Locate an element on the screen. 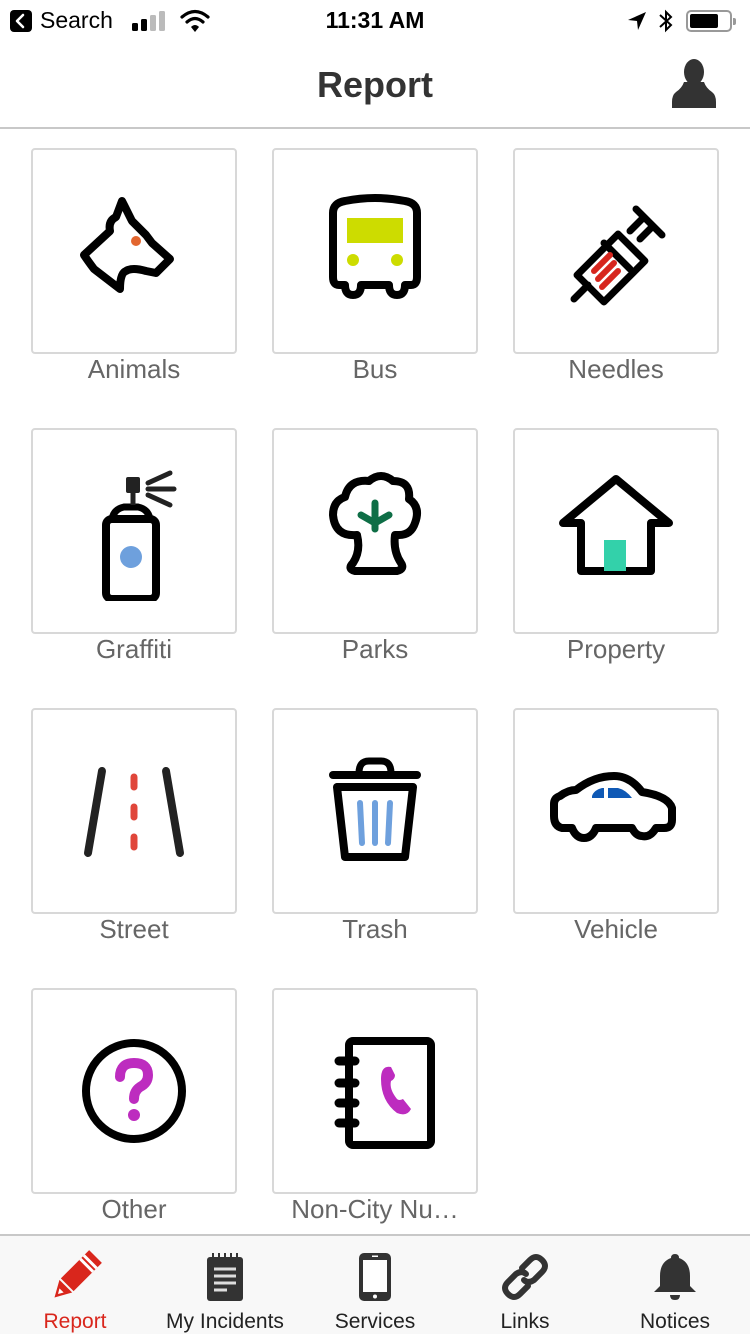  link-icon is located at coordinates (525, 1277).